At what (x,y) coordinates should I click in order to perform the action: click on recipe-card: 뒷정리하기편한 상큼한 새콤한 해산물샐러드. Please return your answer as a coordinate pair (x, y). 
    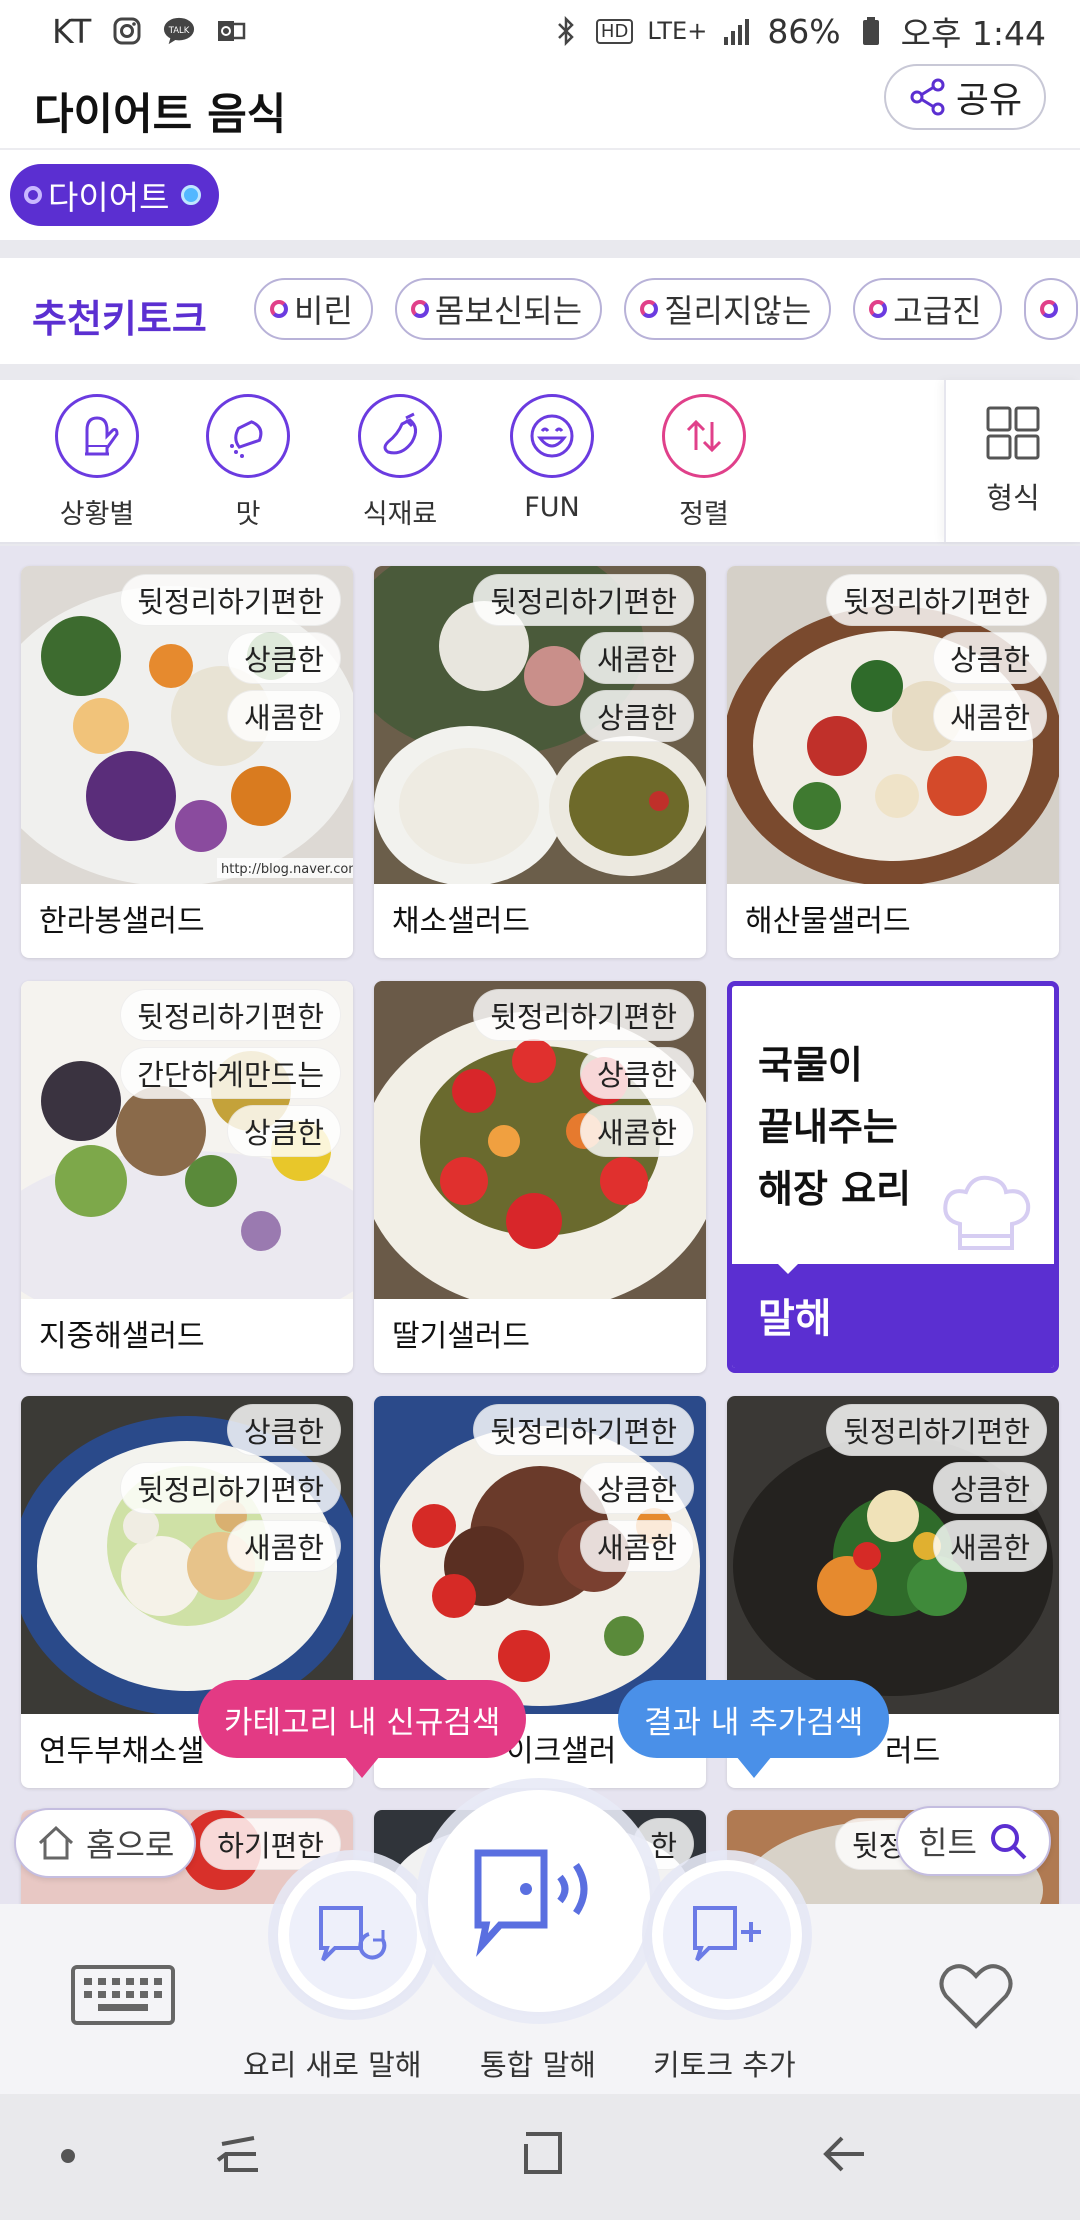
    Looking at the image, I should click on (893, 762).